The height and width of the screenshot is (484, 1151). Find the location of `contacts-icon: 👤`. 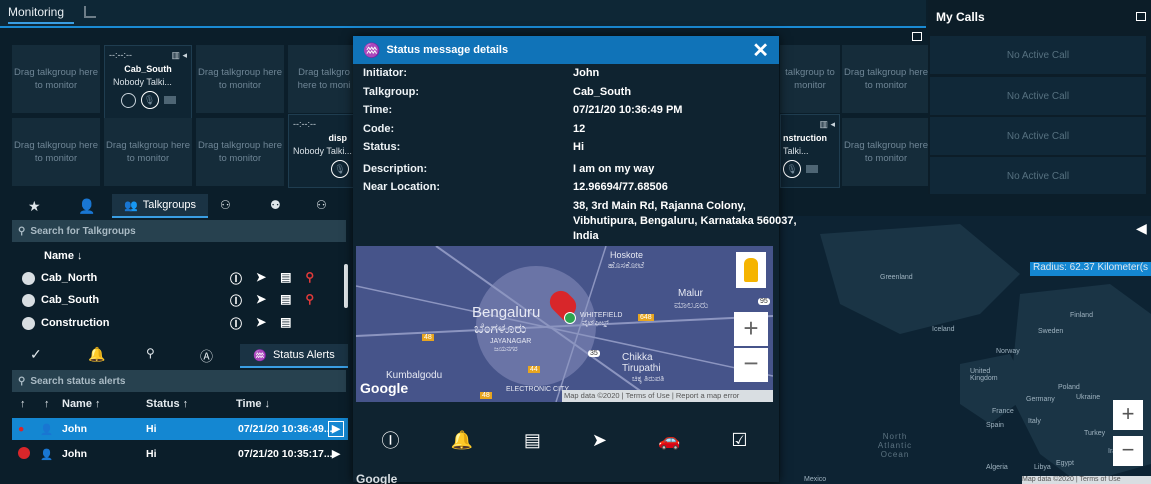

contacts-icon: 👤 is located at coordinates (86, 206).